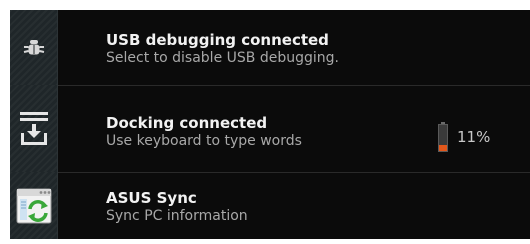  What do you see at coordinates (217, 40) in the screenshot?
I see `notification-title: USB debugging connected` at bounding box center [217, 40].